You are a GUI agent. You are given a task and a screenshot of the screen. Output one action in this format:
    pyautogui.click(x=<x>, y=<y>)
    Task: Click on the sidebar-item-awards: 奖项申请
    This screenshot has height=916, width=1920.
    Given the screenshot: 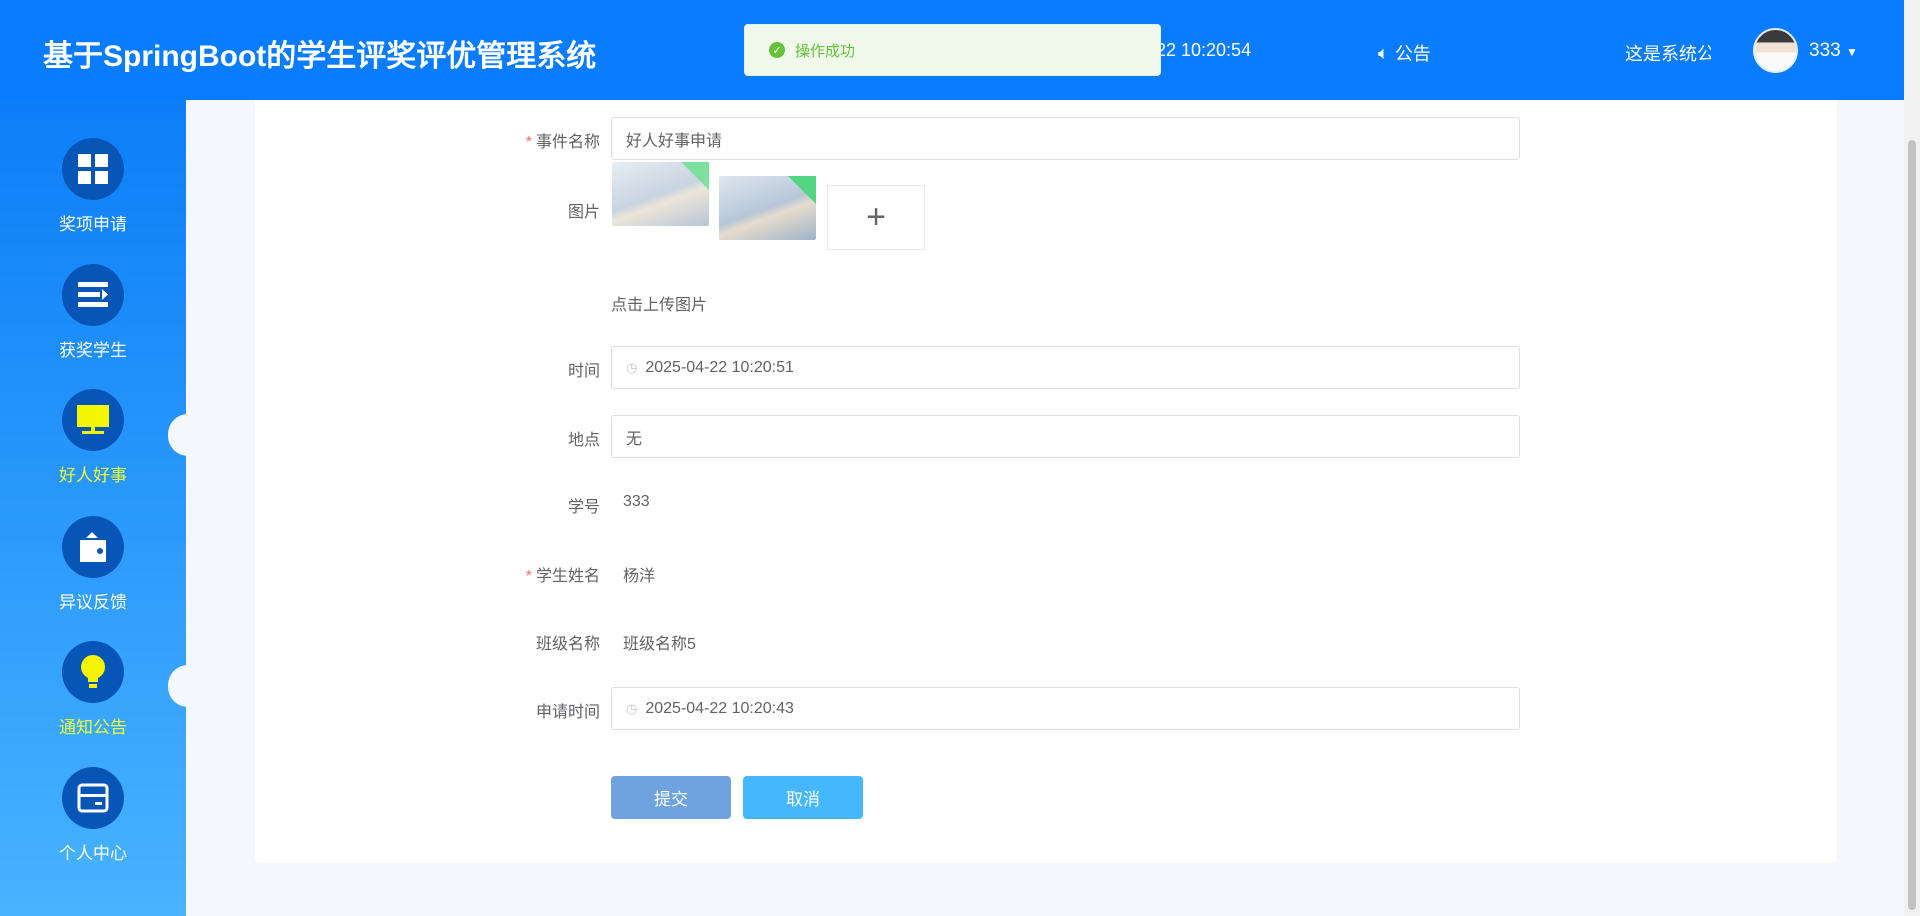 What is the action you would take?
    pyautogui.click(x=93, y=186)
    